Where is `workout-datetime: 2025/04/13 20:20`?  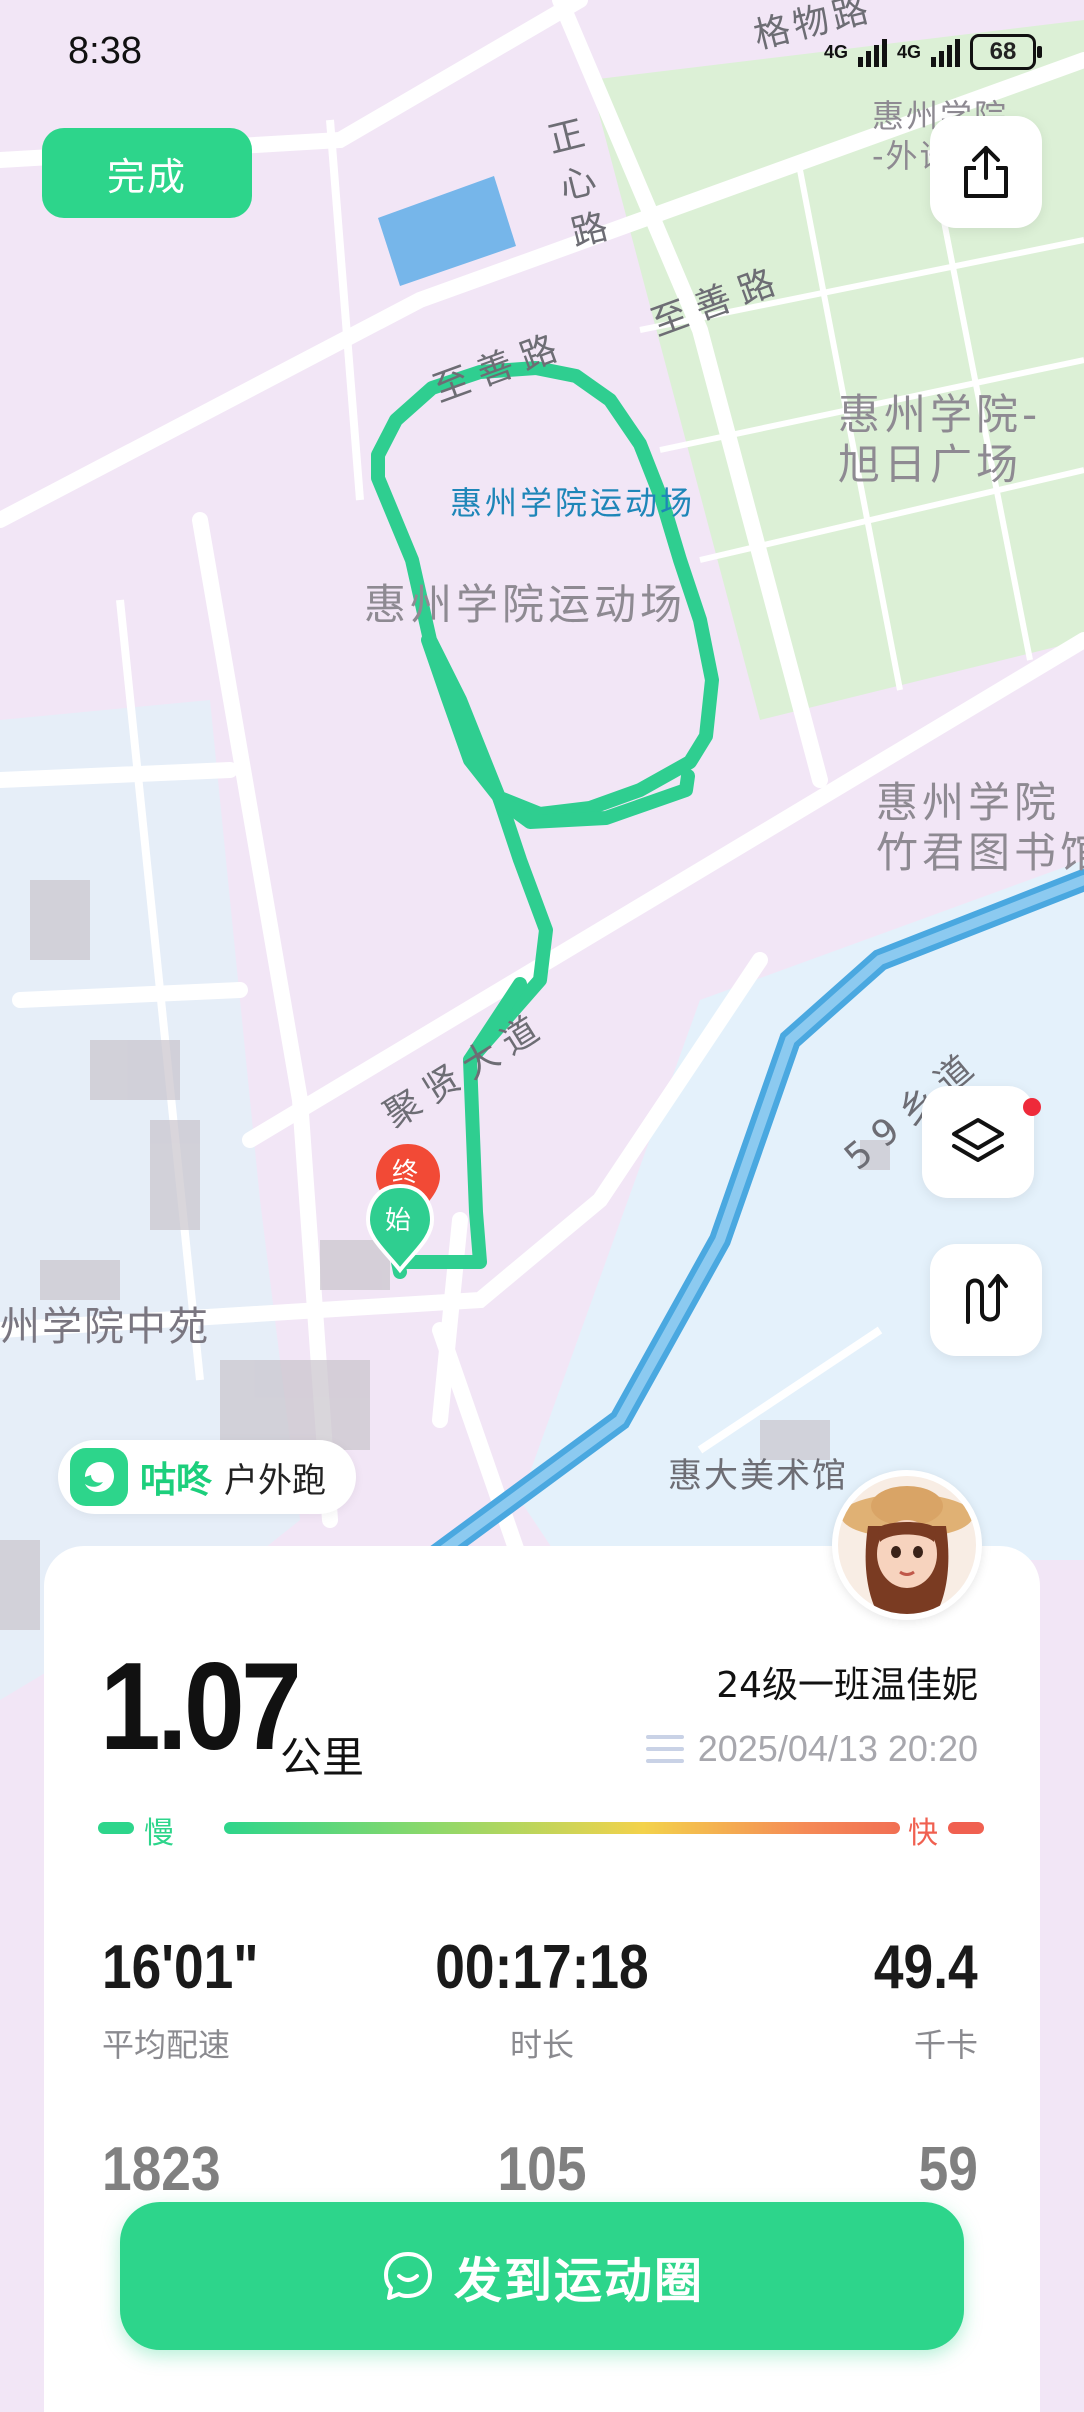
workout-datetime: 2025/04/13 20:20 is located at coordinates (837, 1748).